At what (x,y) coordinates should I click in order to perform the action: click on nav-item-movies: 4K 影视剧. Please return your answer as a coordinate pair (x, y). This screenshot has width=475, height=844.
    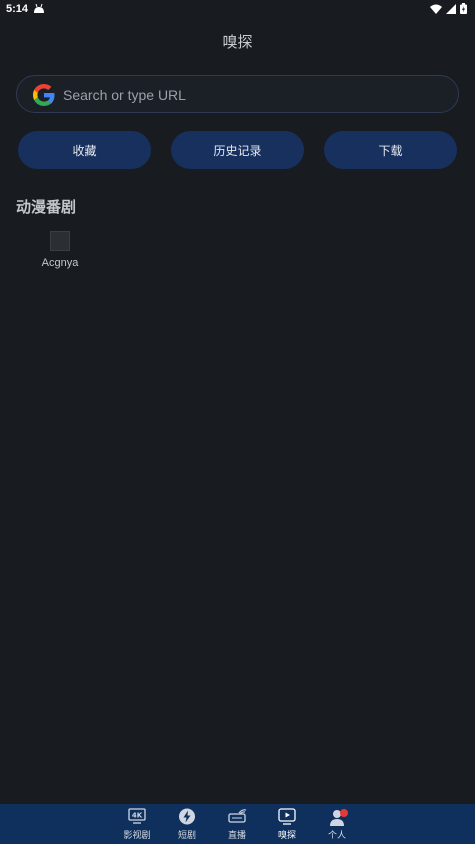
    Looking at the image, I should click on (137, 824).